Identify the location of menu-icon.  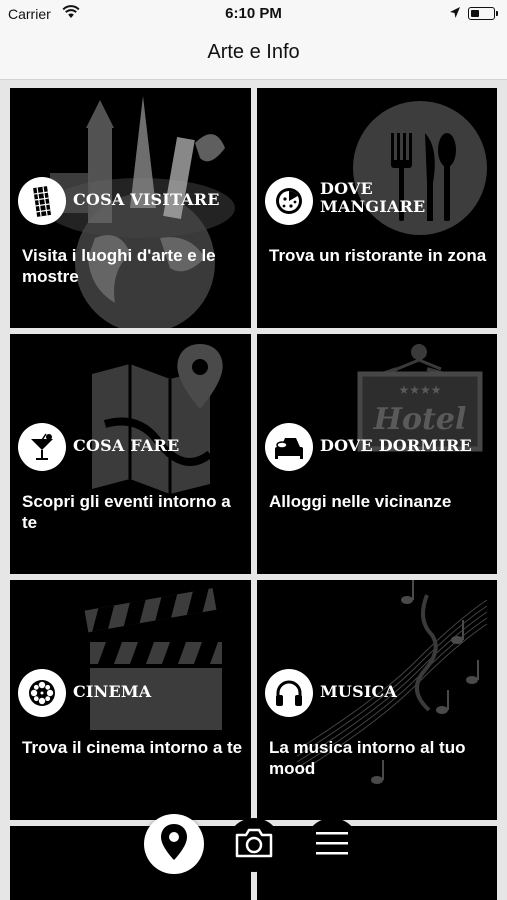
(332, 845).